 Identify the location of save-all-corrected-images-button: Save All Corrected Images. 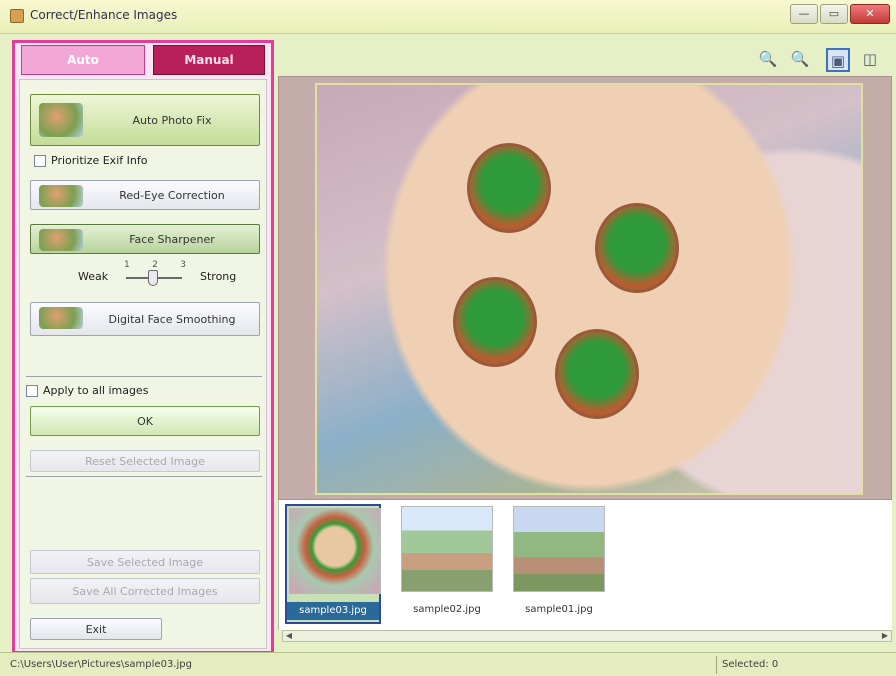
(145, 591).